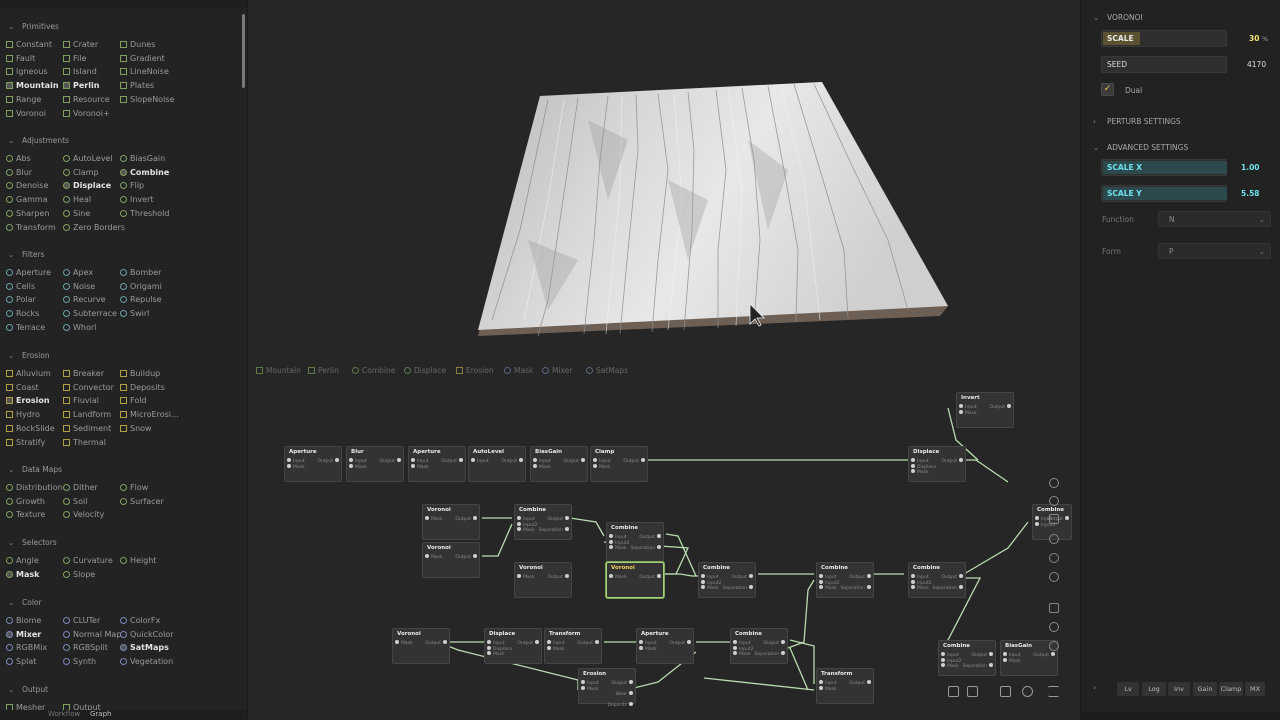 The height and width of the screenshot is (720, 1280). Describe the element at coordinates (26, 254) in the screenshot. I see `library-section-filters: ⌄ Filters` at that location.